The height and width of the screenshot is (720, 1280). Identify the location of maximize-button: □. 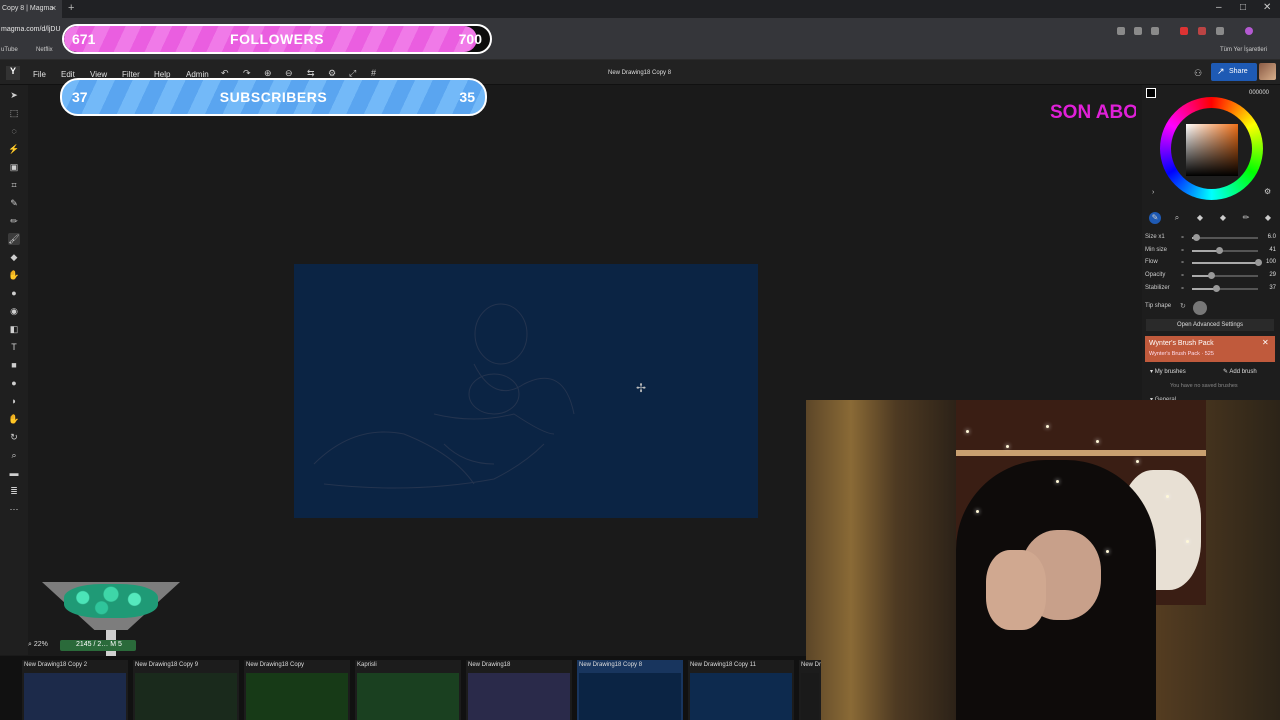
(1243, 7).